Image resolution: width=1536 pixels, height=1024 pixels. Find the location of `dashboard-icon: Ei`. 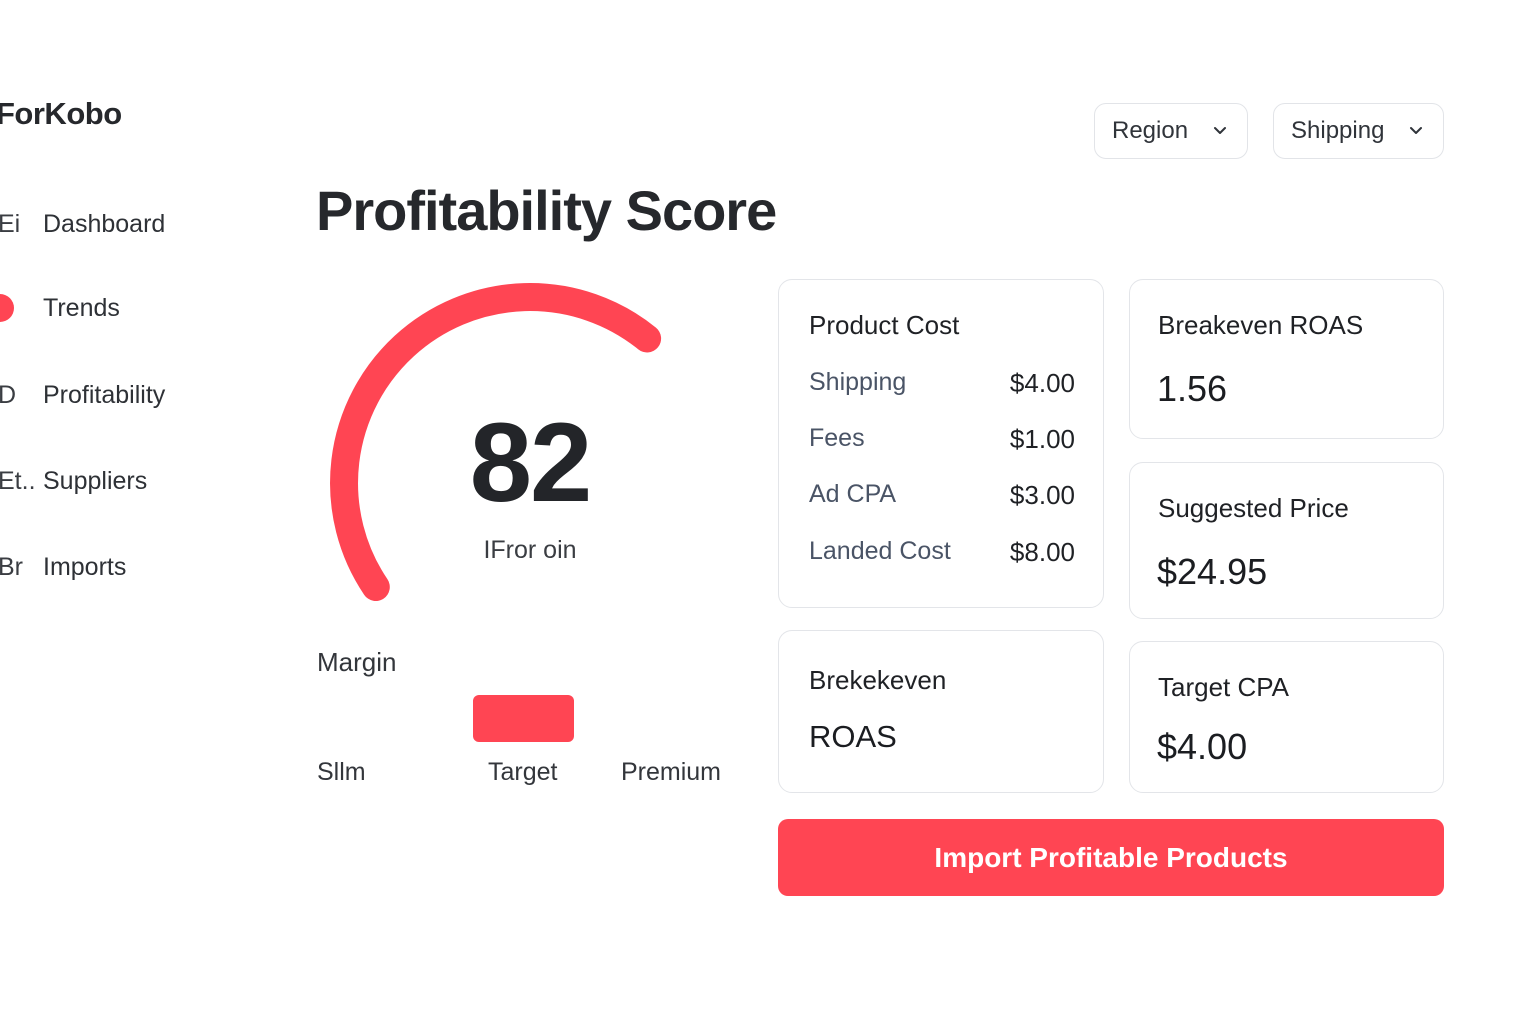

dashboard-icon: Ei is located at coordinates (10, 223).